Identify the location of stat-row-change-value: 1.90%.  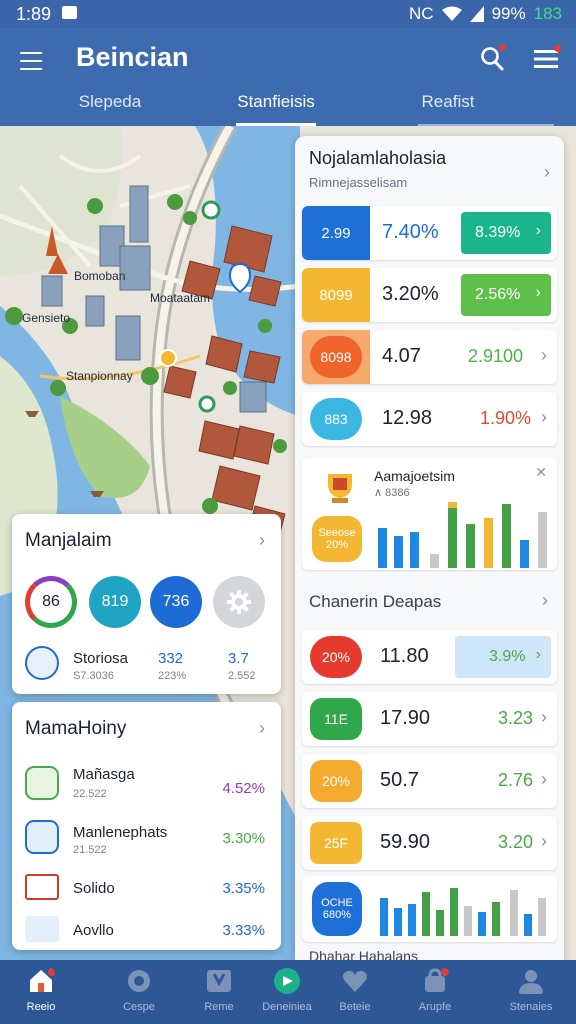
(506, 418).